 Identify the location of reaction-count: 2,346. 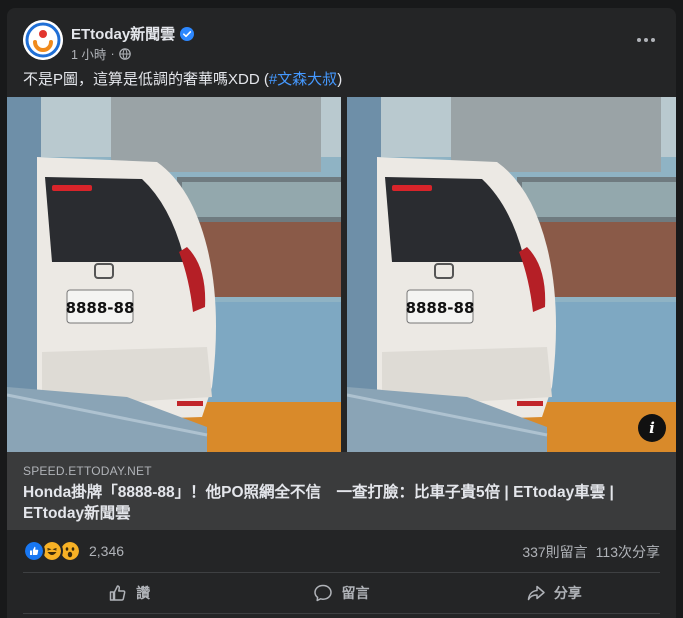
(107, 551).